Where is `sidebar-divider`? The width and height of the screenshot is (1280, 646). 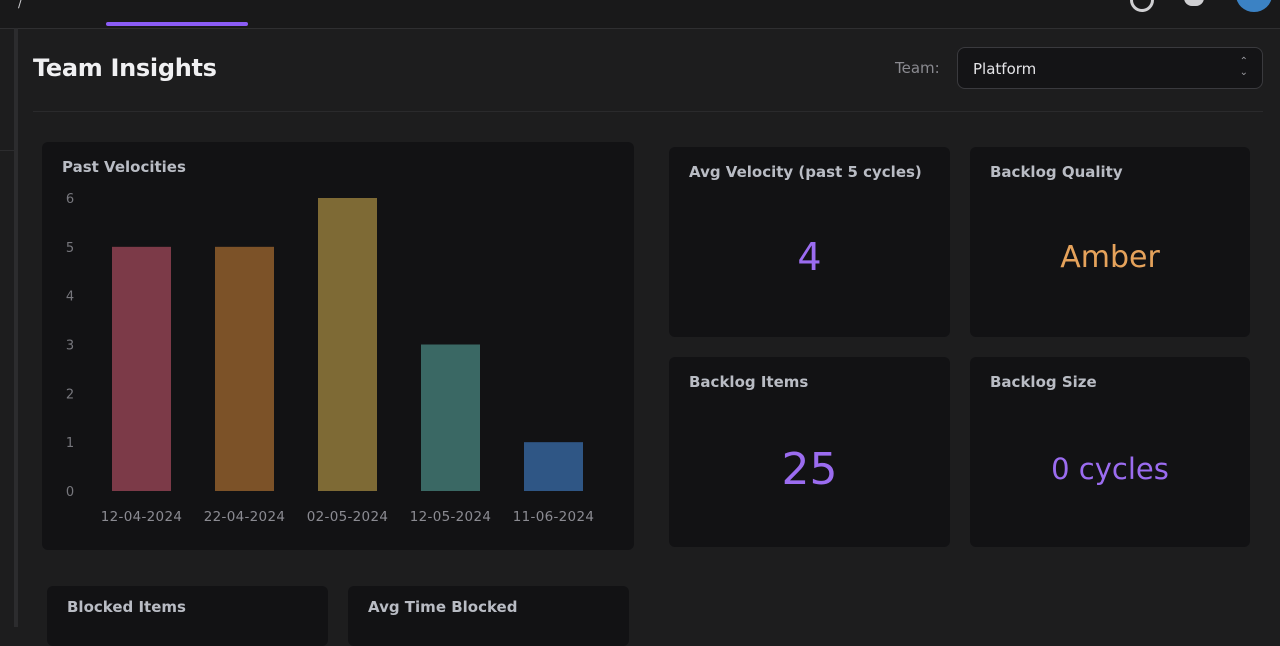
sidebar-divider is located at coordinates (7, 150).